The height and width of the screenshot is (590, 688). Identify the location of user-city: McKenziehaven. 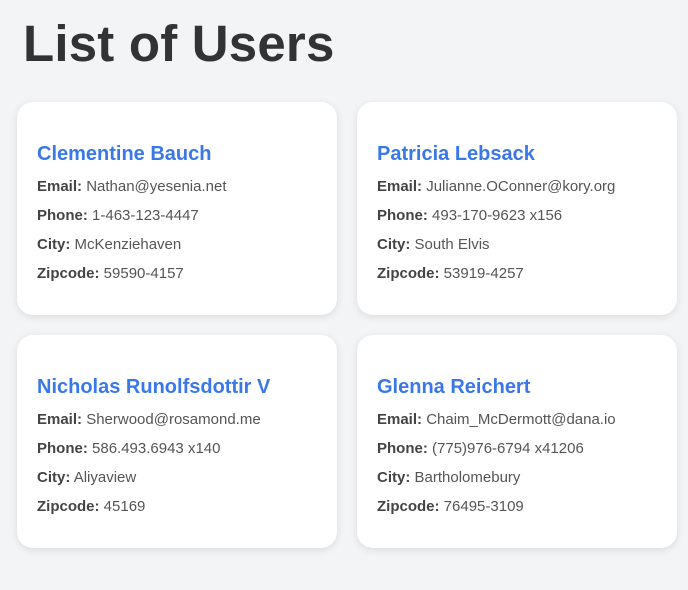
(128, 244).